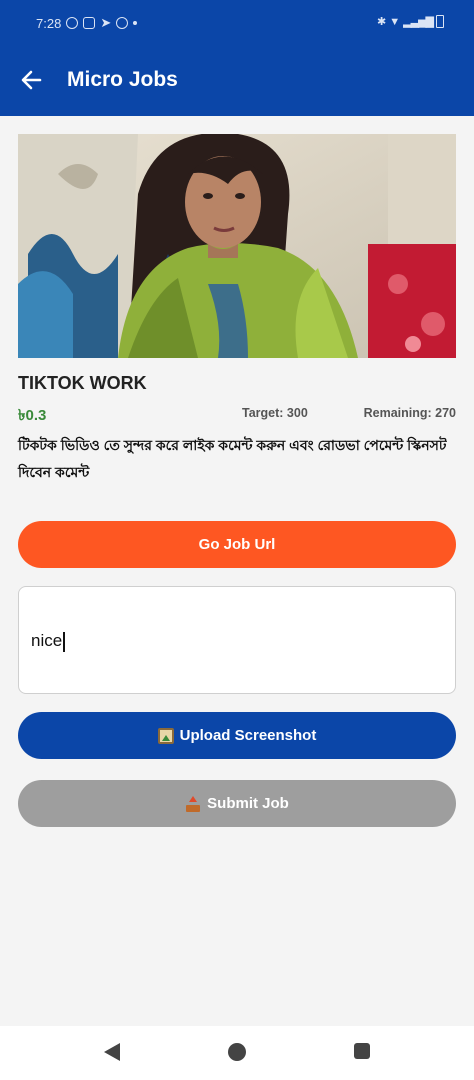 This screenshot has width=474, height=1080. What do you see at coordinates (237, 23) in the screenshot?
I see `status-bar: 7:28 ➤ ✱ ▼ ▂▃▅▇` at bounding box center [237, 23].